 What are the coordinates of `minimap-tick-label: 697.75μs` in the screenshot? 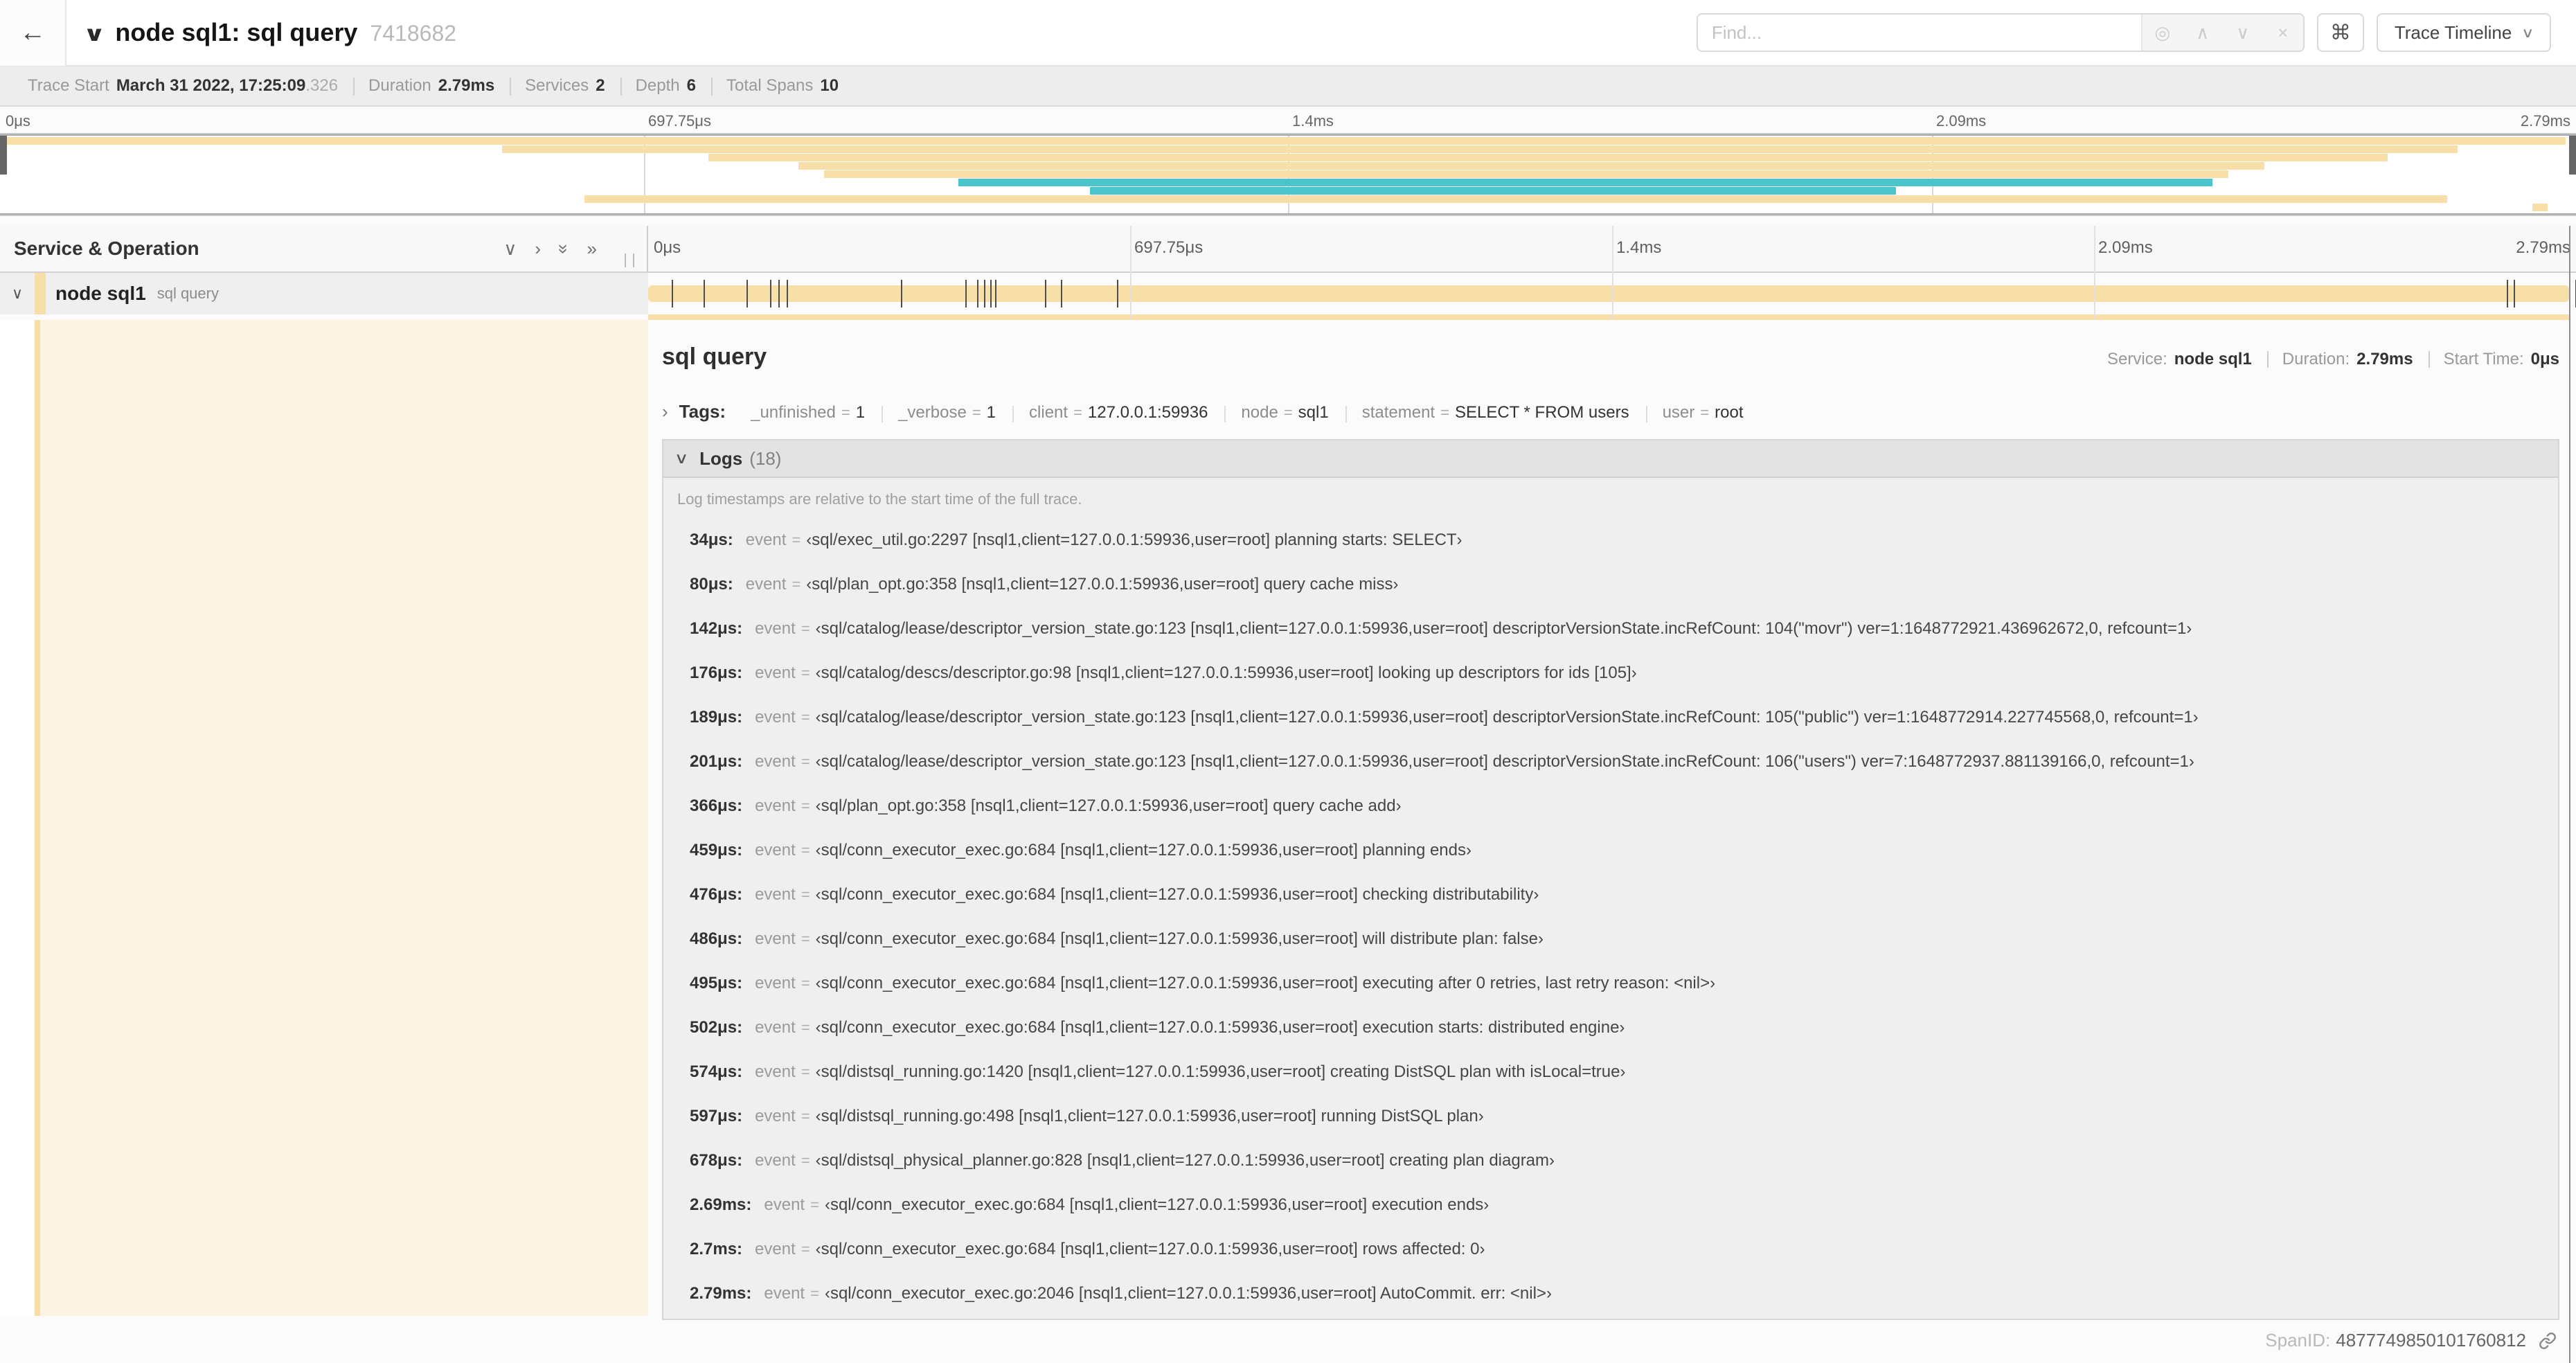 It's located at (679, 121).